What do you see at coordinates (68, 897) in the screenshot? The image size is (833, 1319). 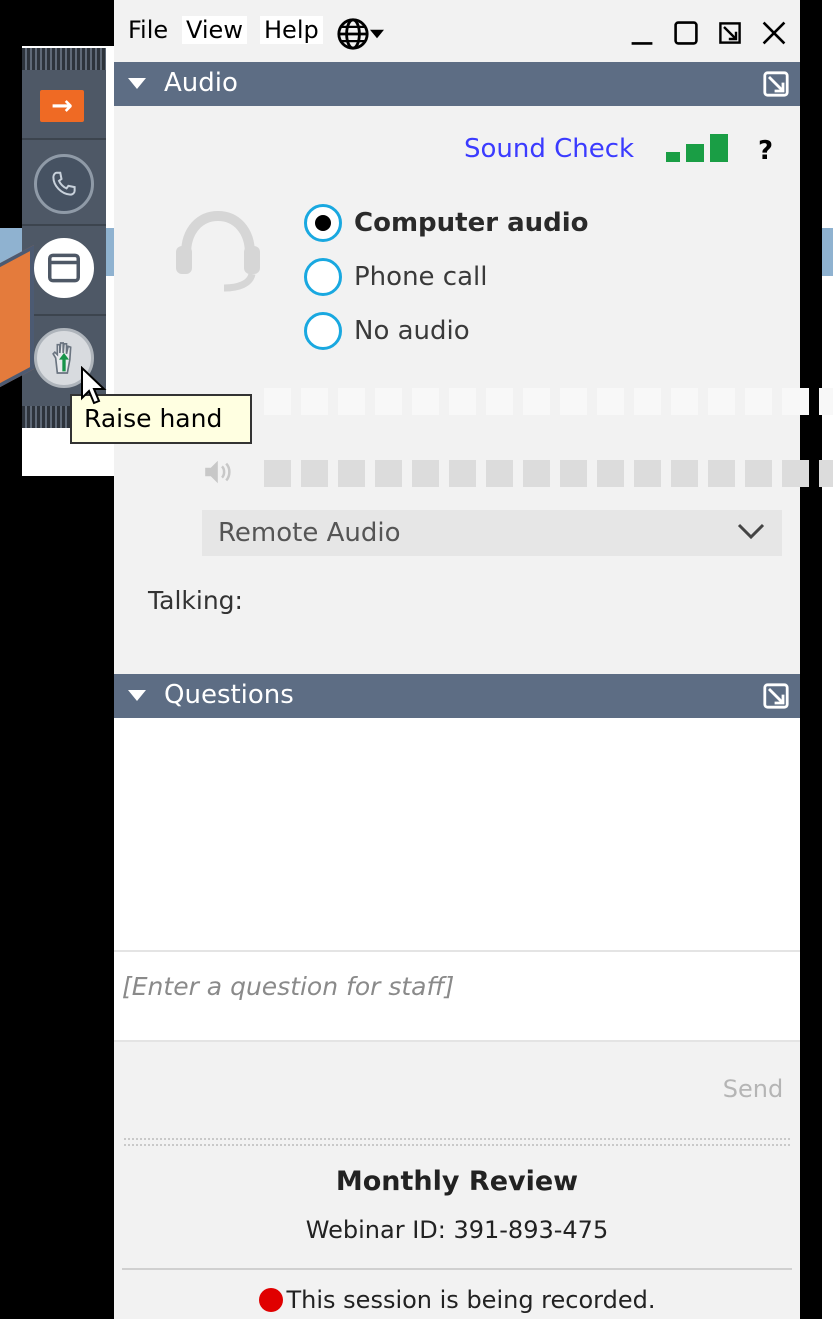 I see `left-lower-black` at bounding box center [68, 897].